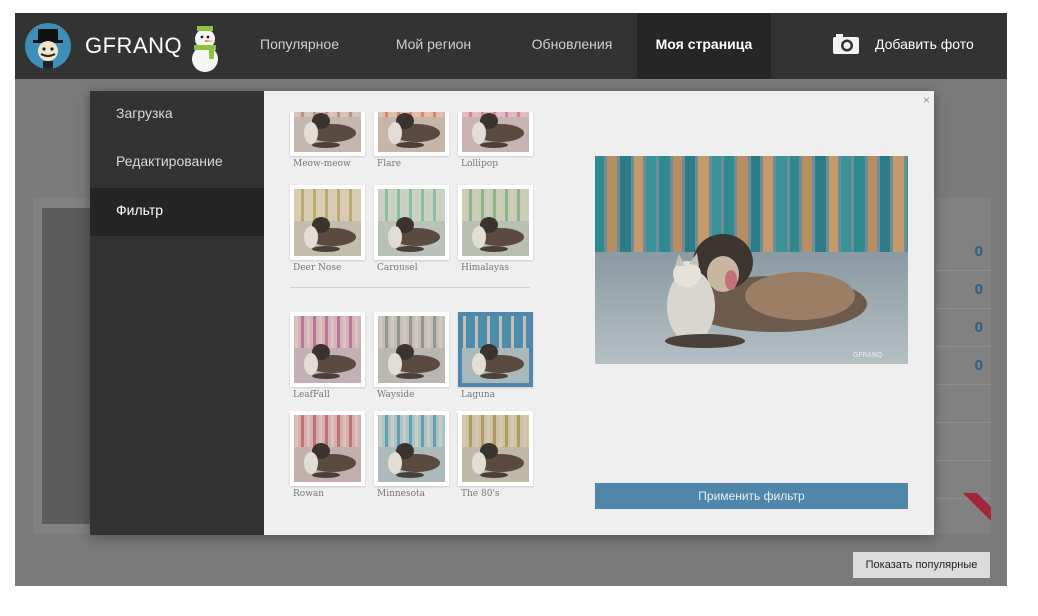  What do you see at coordinates (317, 268) in the screenshot?
I see `filter-label: Deer Nose` at bounding box center [317, 268].